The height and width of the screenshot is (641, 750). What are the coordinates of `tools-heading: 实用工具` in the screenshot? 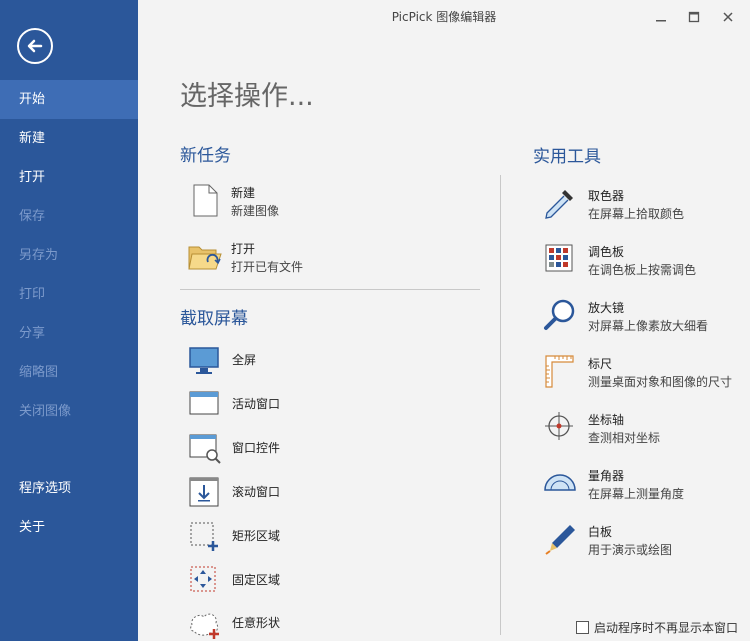 It's located at (567, 157).